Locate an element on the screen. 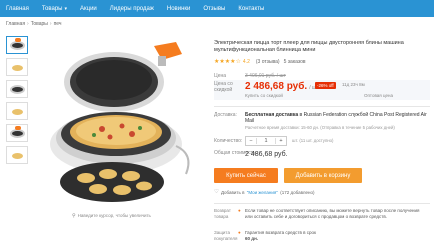 This screenshot has height=247, width=434. thumbnail-list is located at coordinates (18, 102).